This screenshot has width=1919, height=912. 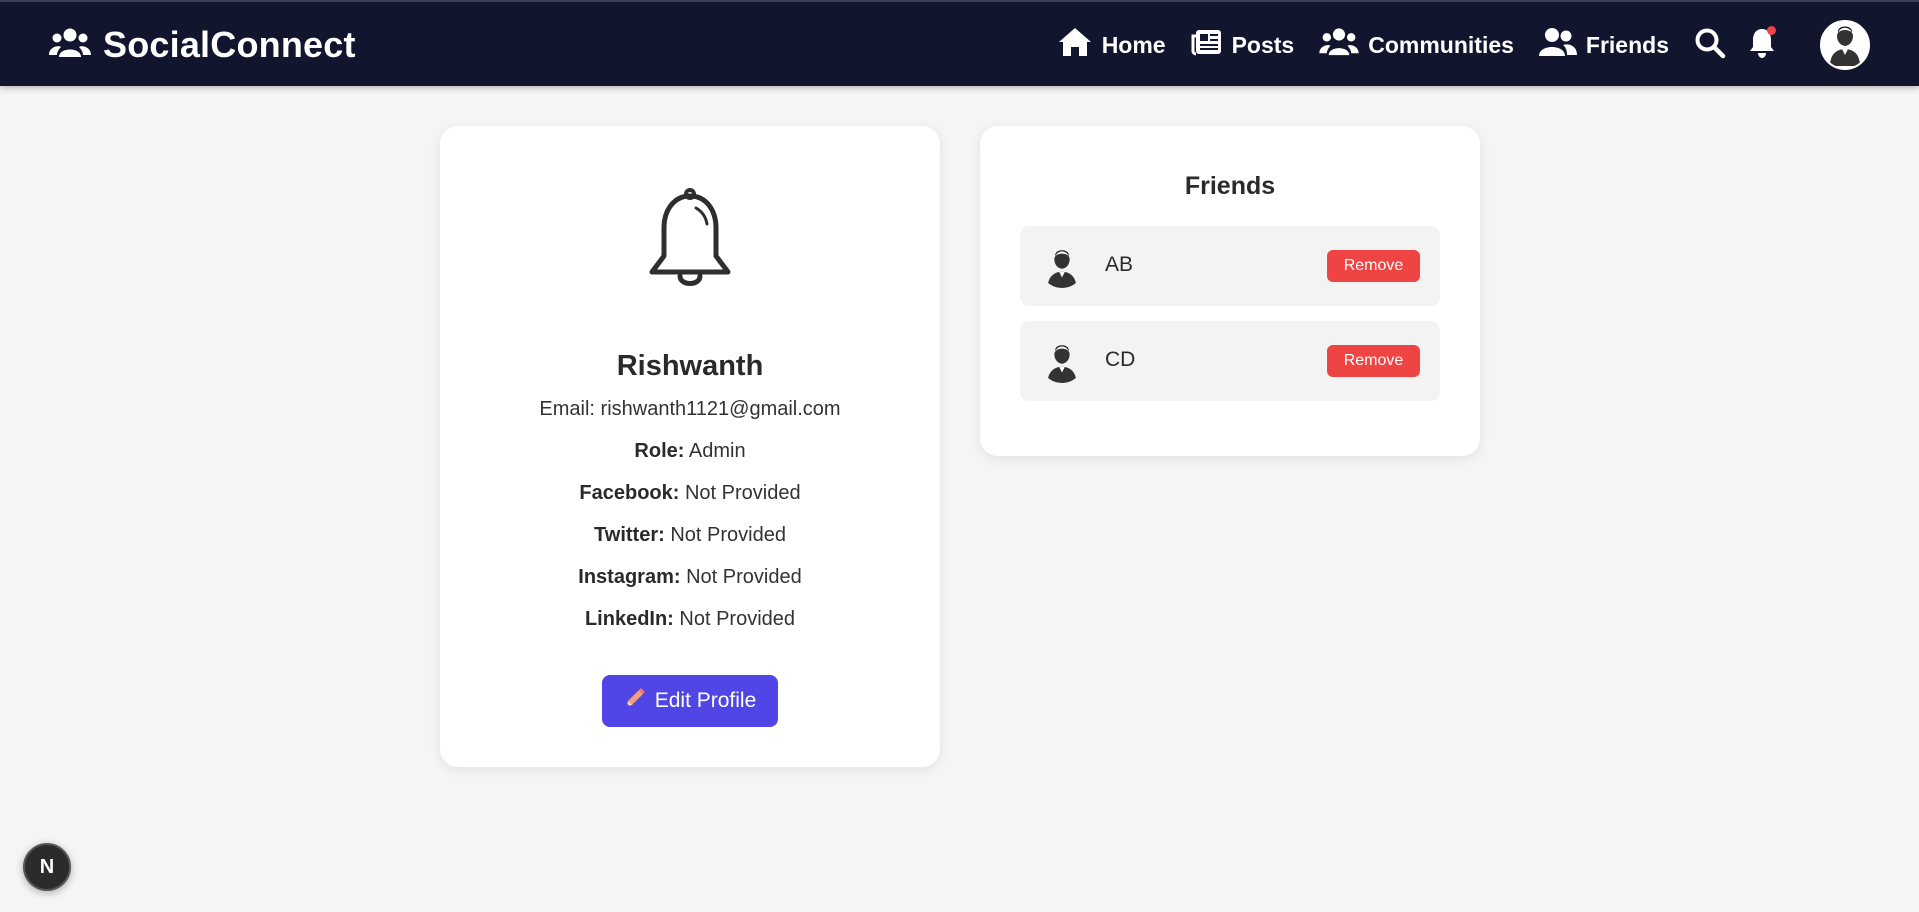 I want to click on friend-row: CD Remove, so click(x=1230, y=361).